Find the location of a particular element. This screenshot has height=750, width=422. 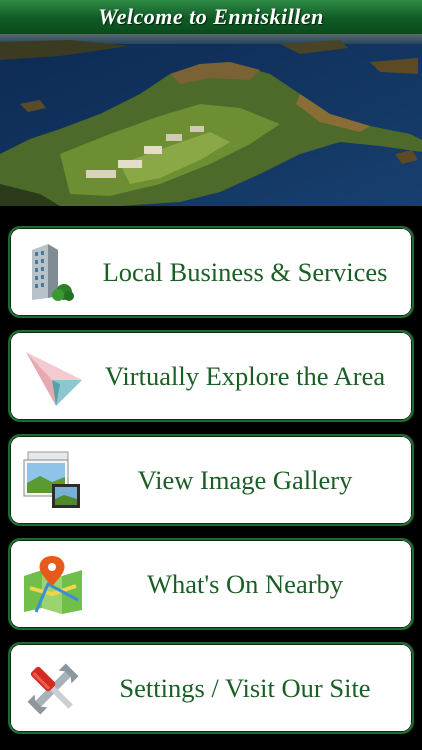

menu-item-local-business: Local Business & Services is located at coordinates (211, 272).